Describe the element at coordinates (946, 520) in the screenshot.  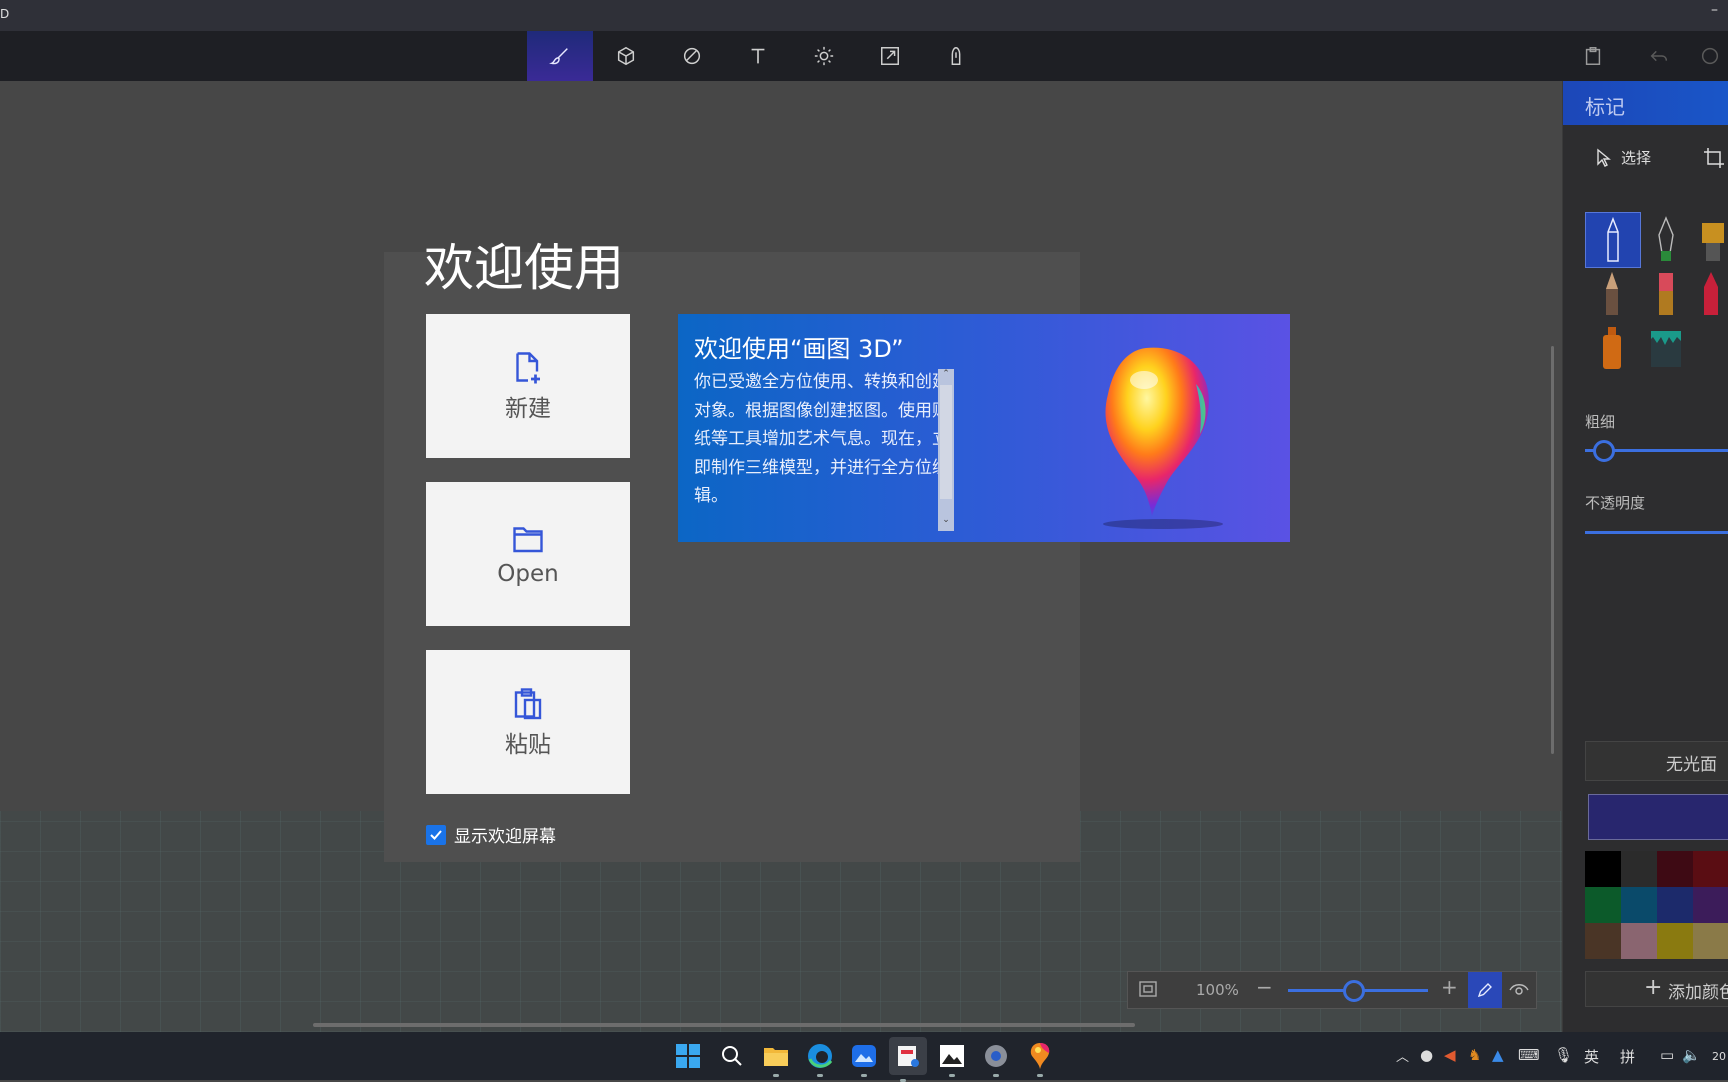
I see `scroll-down-icon: ⌄` at that location.